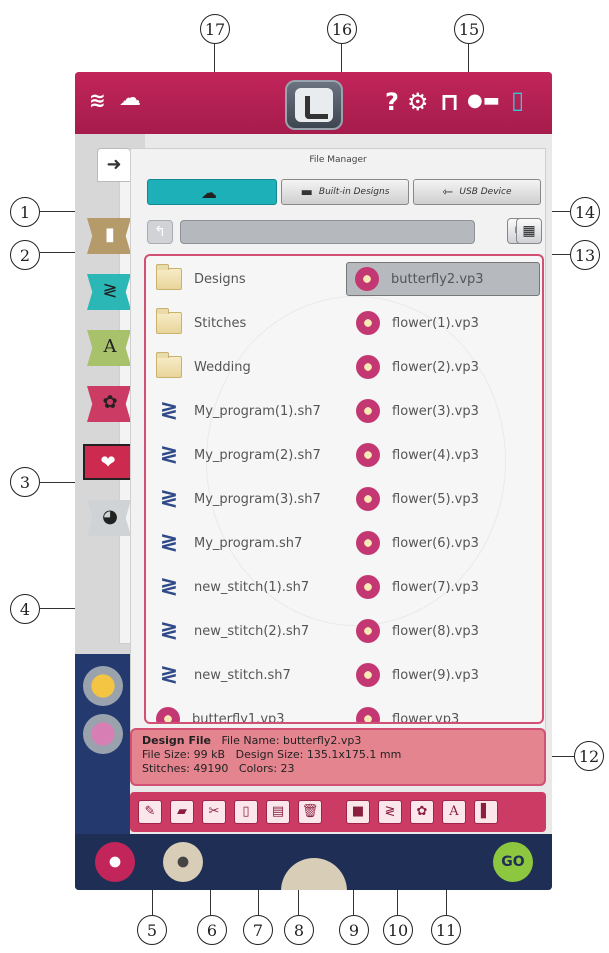 The height and width of the screenshot is (953, 609). What do you see at coordinates (318, 754) in the screenshot?
I see `info-design-size: Design Size: 135.1x175.1 mm` at bounding box center [318, 754].